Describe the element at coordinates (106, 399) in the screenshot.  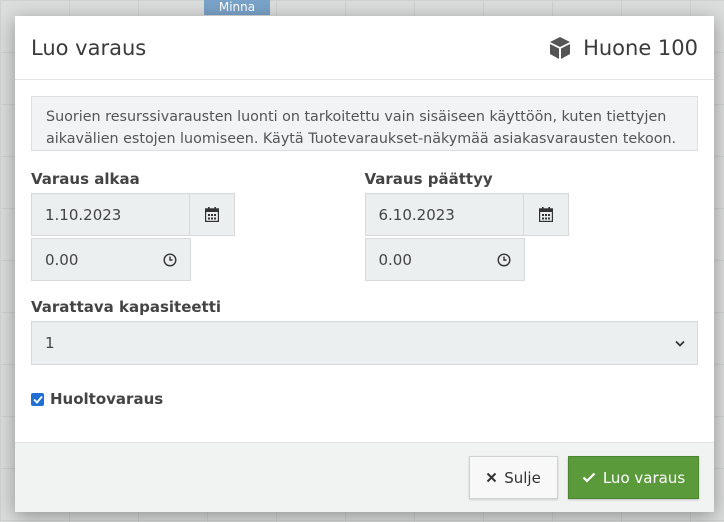
I see `maintenance-label: Huoltovaraus` at that location.